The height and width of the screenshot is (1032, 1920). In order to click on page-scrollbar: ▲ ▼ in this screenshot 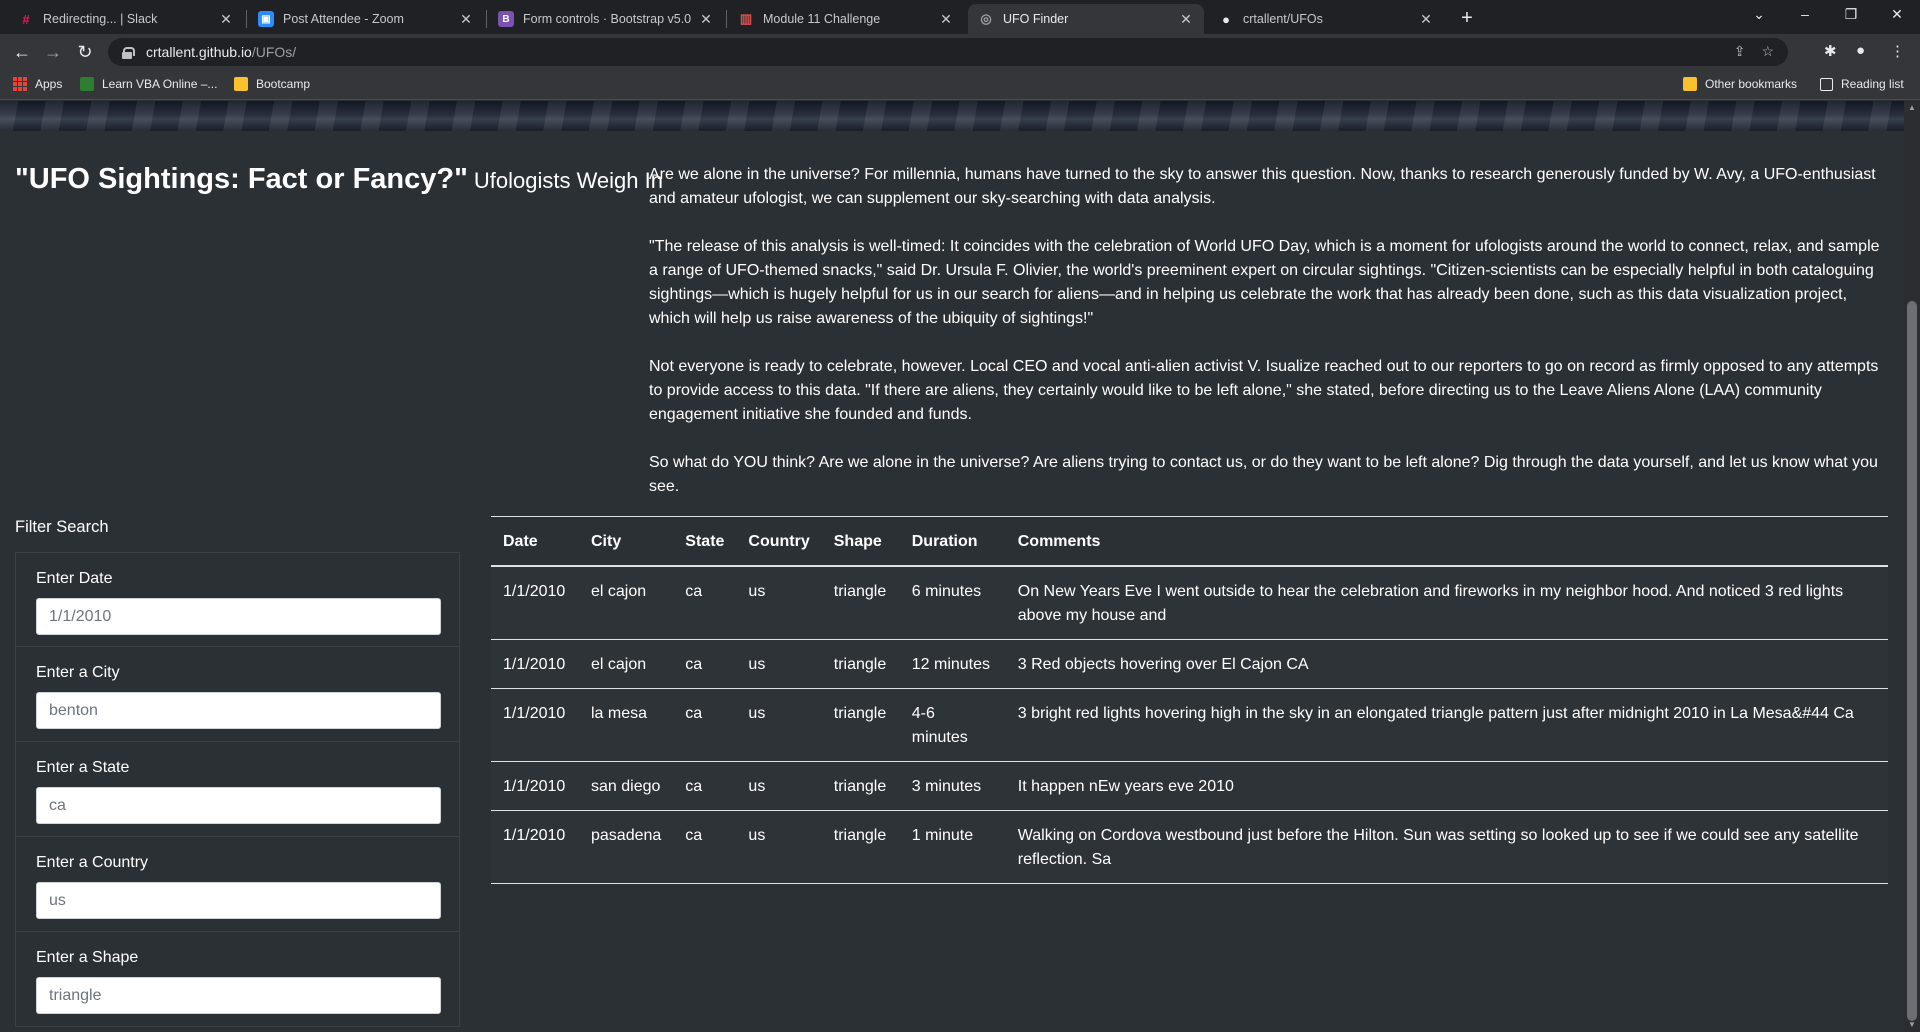, I will do `click(1912, 566)`.